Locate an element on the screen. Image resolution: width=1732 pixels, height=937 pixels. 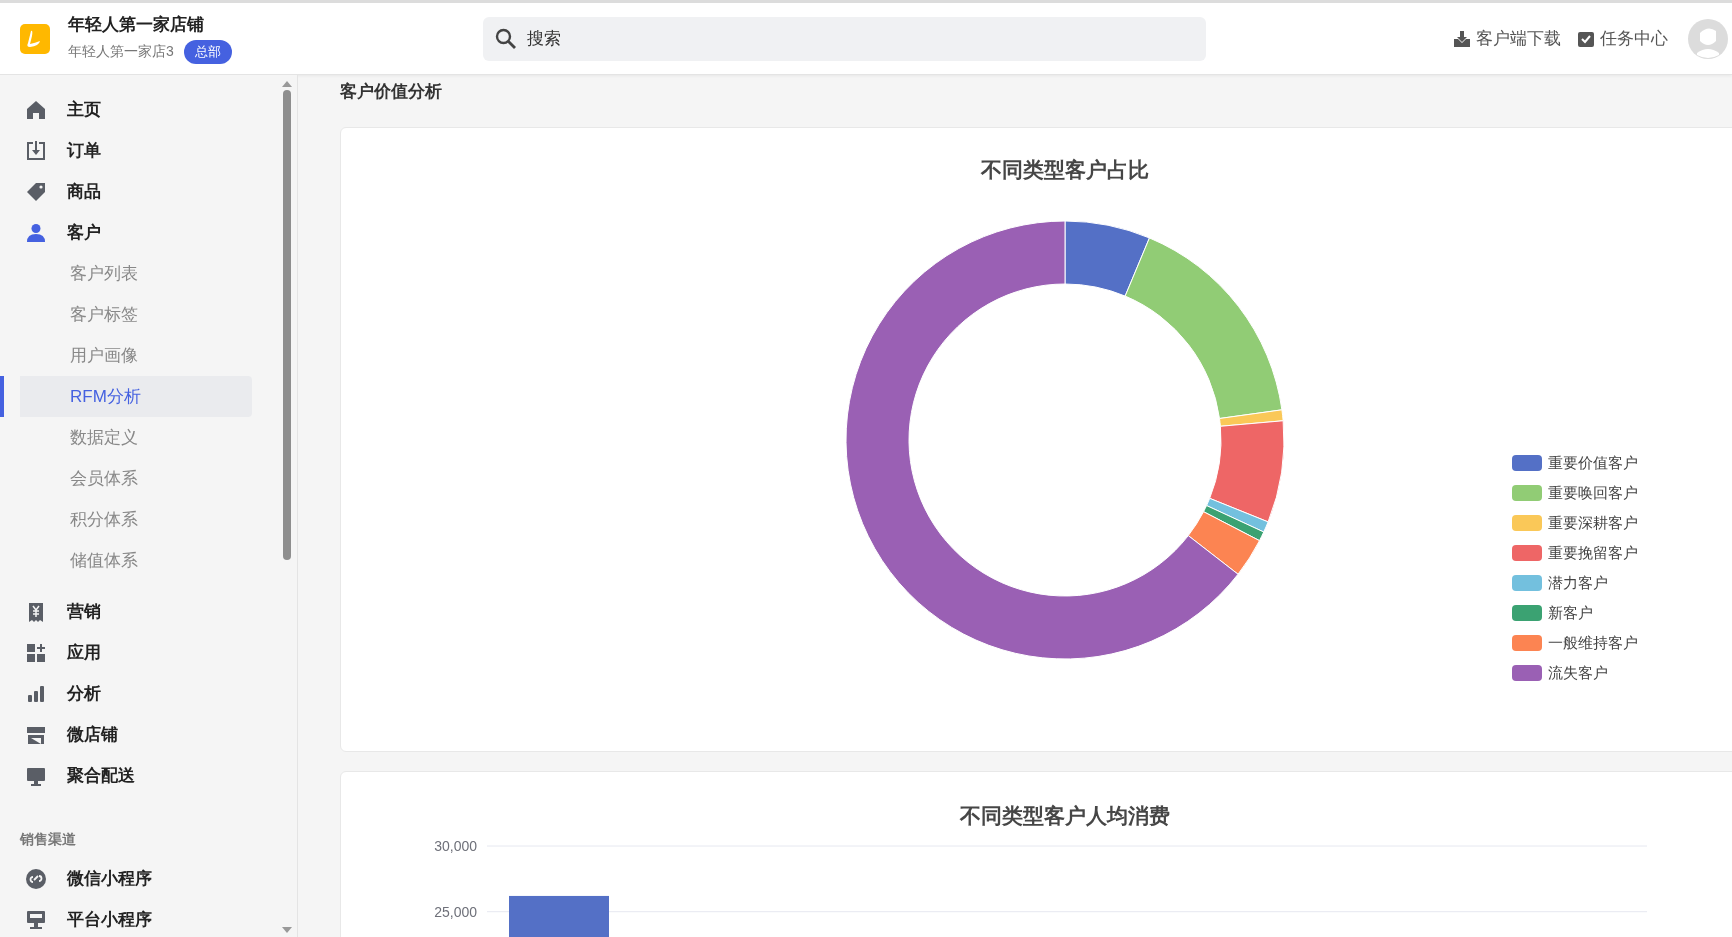
logo-icon is located at coordinates (35, 38).